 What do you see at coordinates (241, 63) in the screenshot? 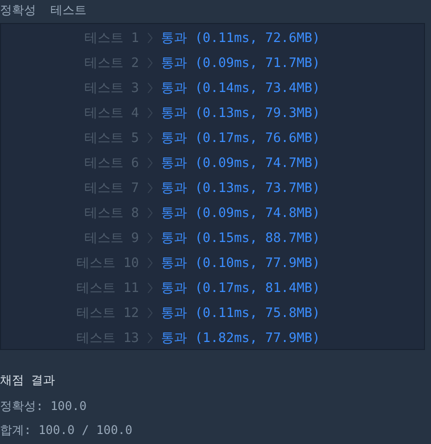
I see `test-result: 통과 (0.09ms, 71.7MB)` at bounding box center [241, 63].